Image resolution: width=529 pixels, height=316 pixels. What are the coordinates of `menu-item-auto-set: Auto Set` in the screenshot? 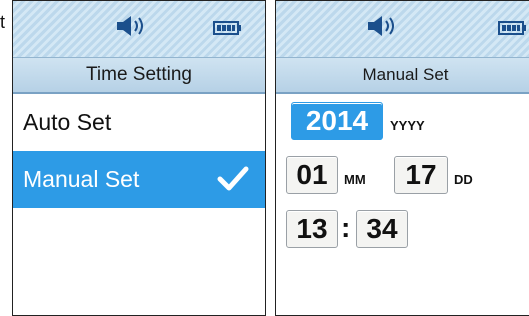 It's located at (139, 122).